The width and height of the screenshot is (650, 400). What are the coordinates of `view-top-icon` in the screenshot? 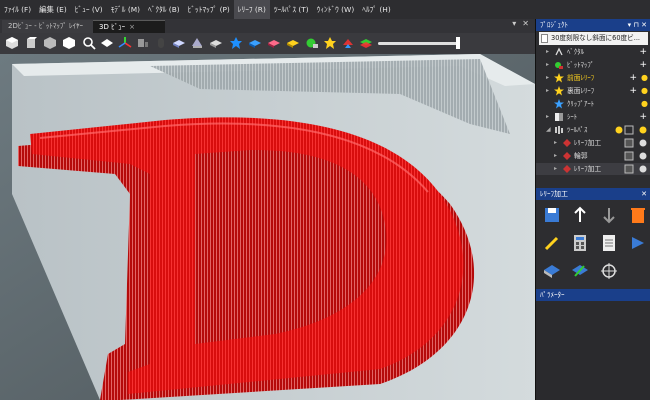 It's located at (50, 43).